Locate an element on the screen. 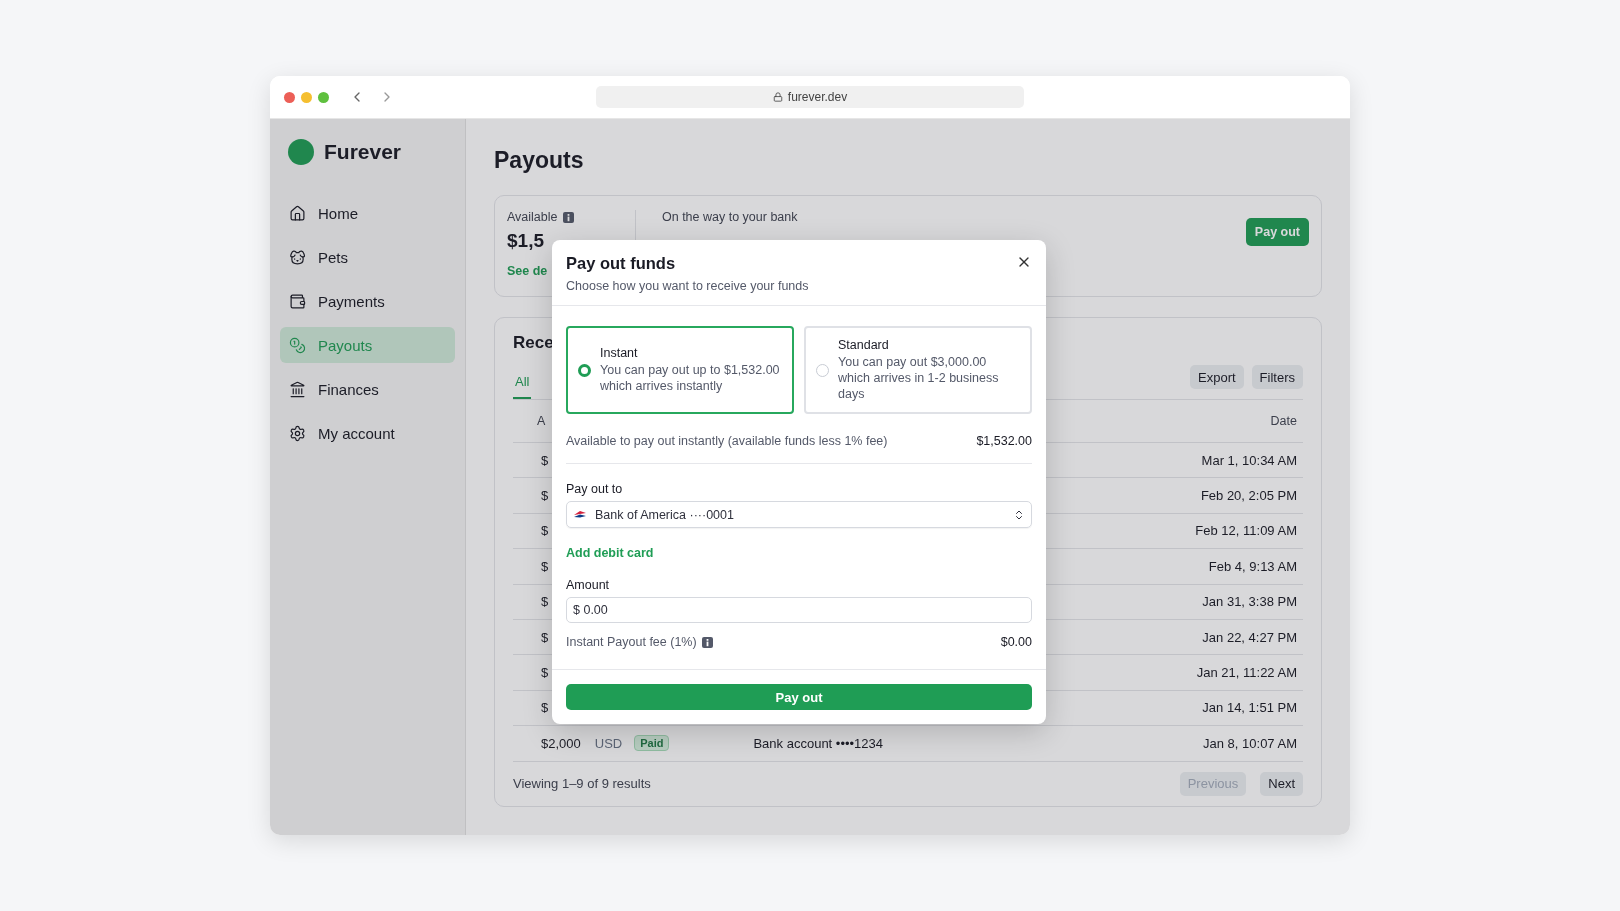 The width and height of the screenshot is (1620, 911). option-title: Standard is located at coordinates (864, 345).